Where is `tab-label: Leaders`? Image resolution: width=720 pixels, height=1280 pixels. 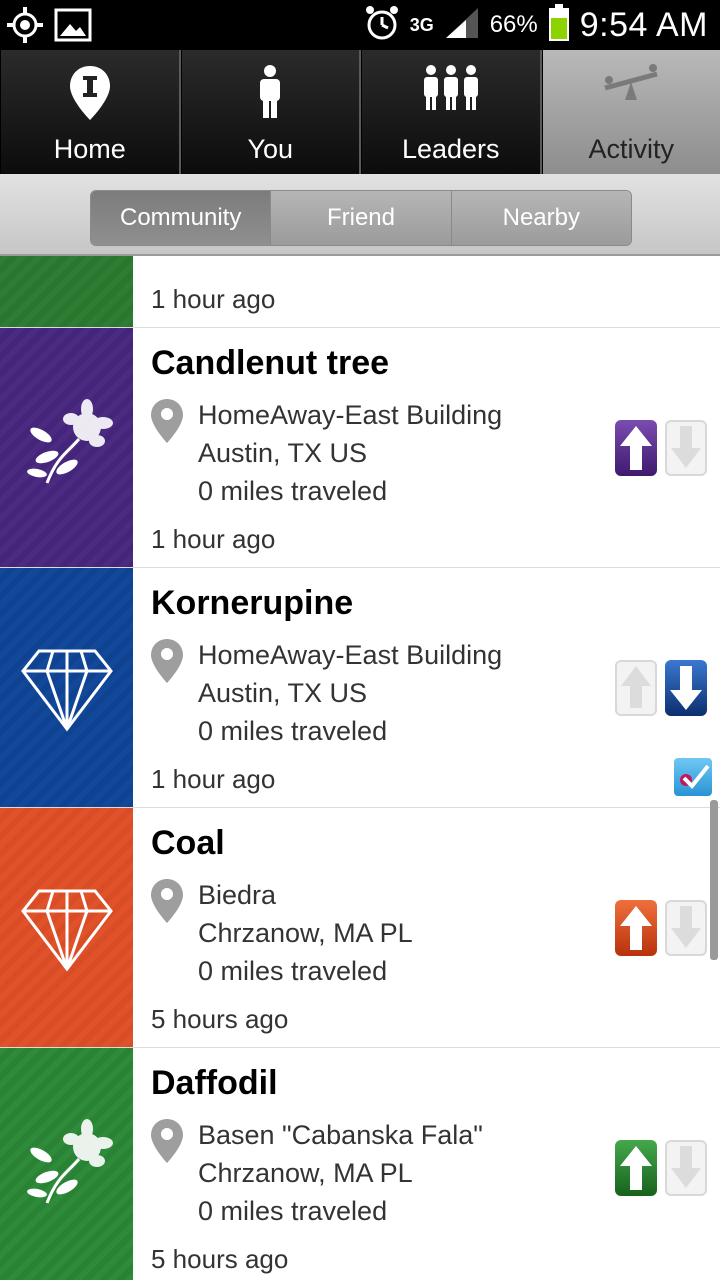
tab-label: Leaders is located at coordinates (450, 149).